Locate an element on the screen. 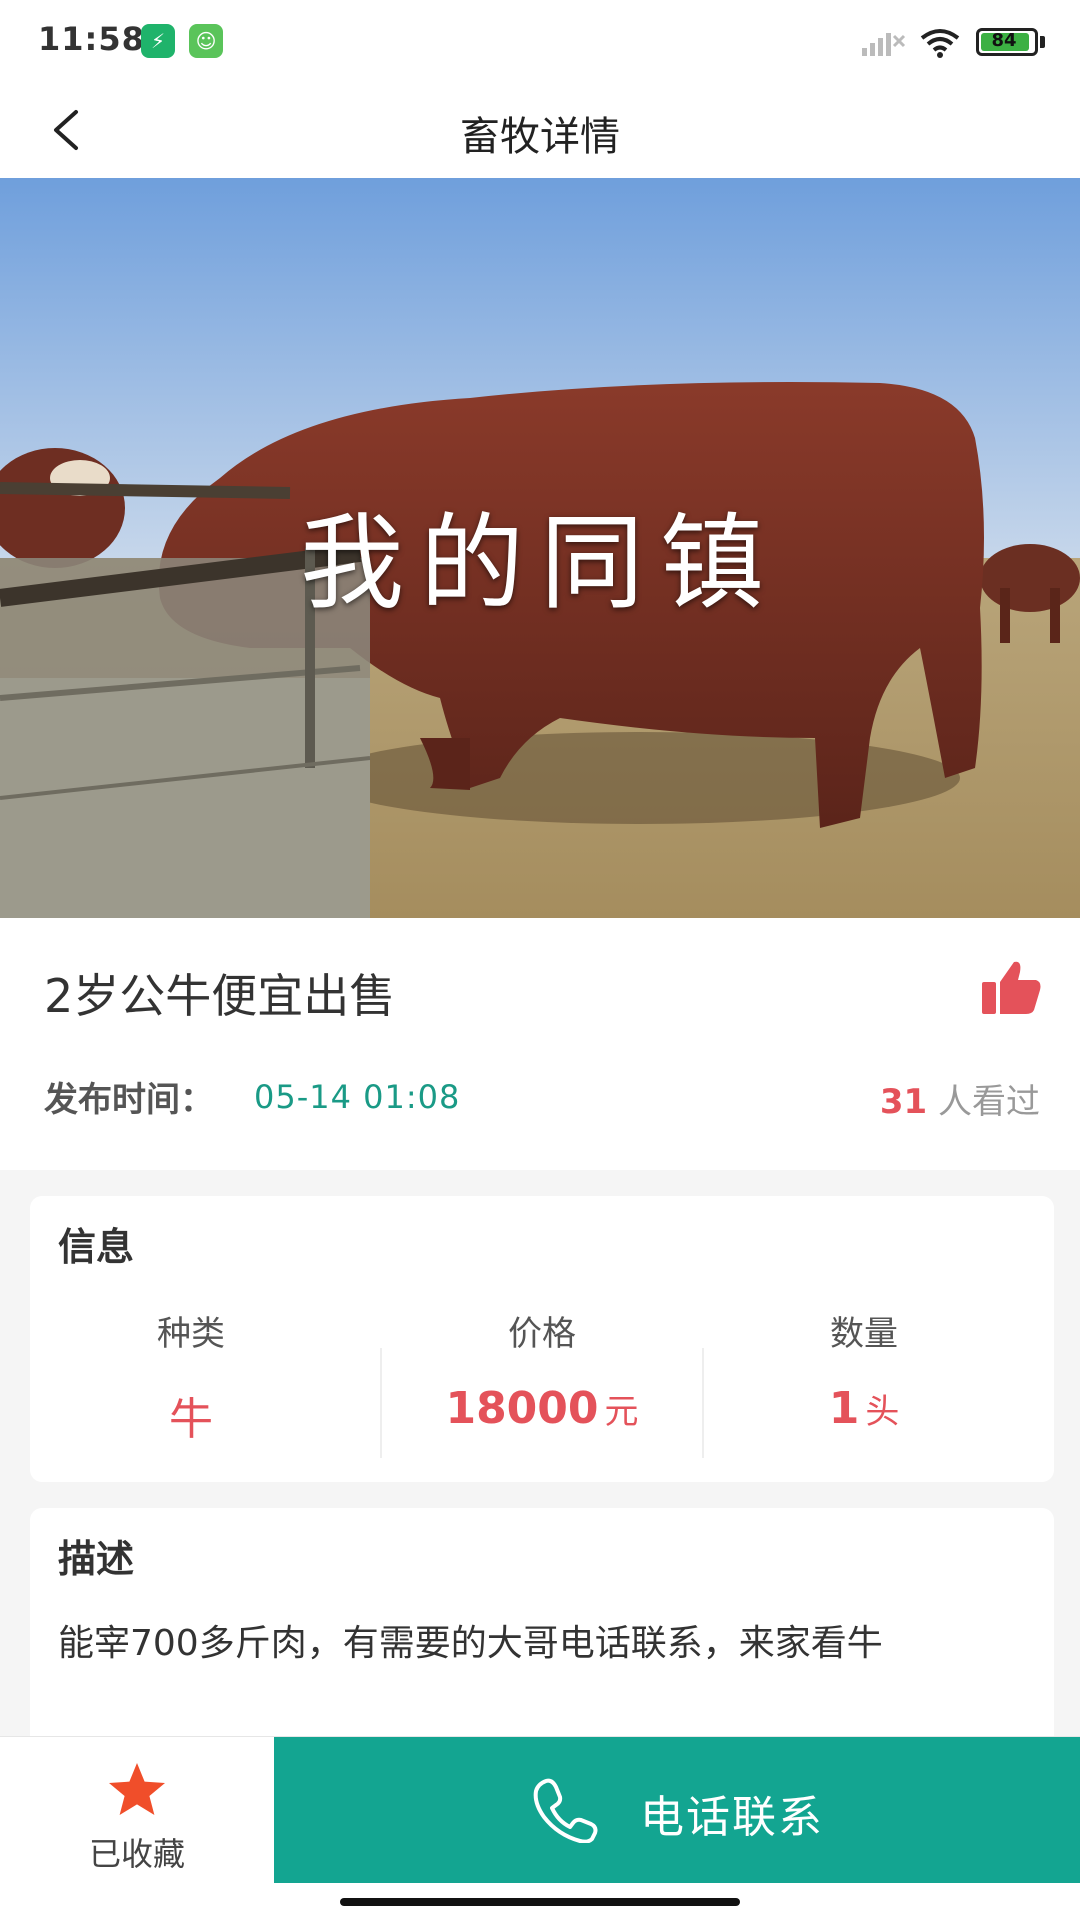 The width and height of the screenshot is (1080, 1921). publish-time-label: 发布时间： is located at coordinates (129, 1100).